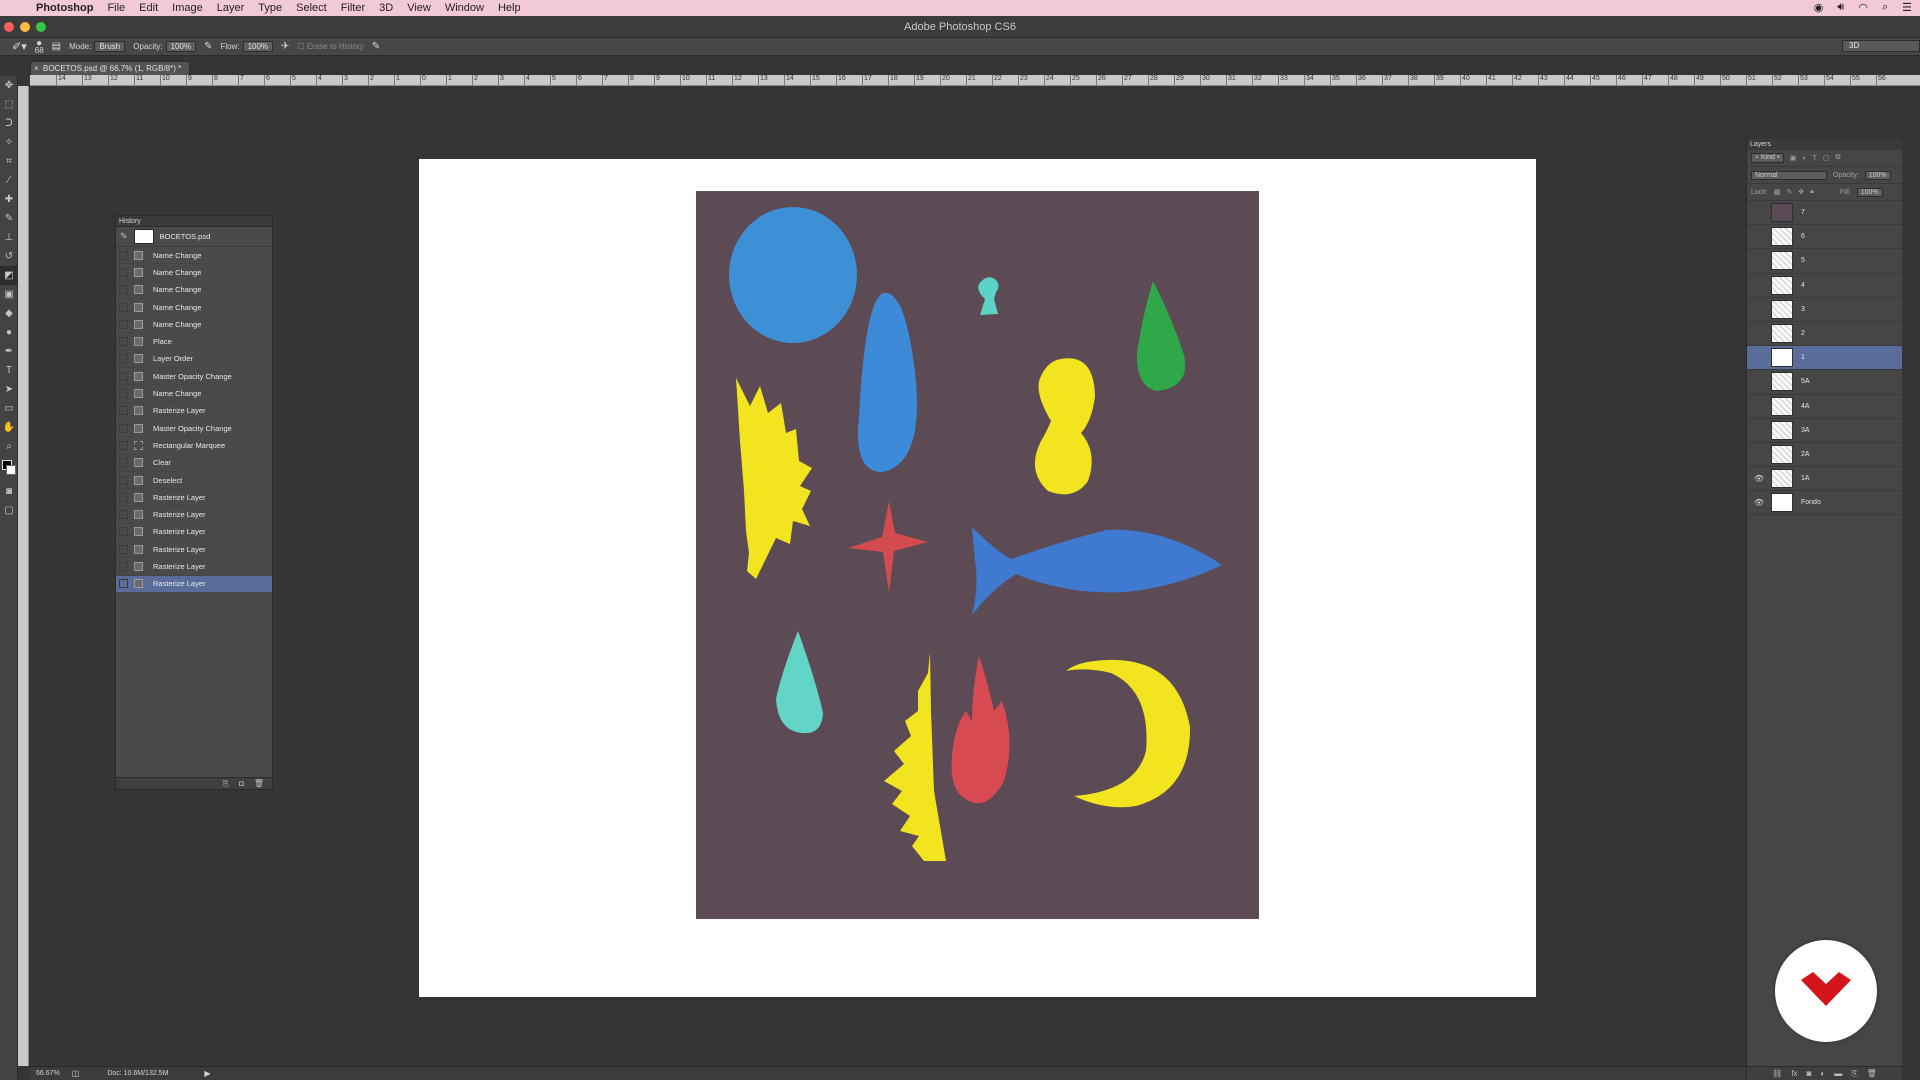 This screenshot has height=1080, width=1920. Describe the element at coordinates (509, 8) in the screenshot. I see `menu-help: Help` at that location.